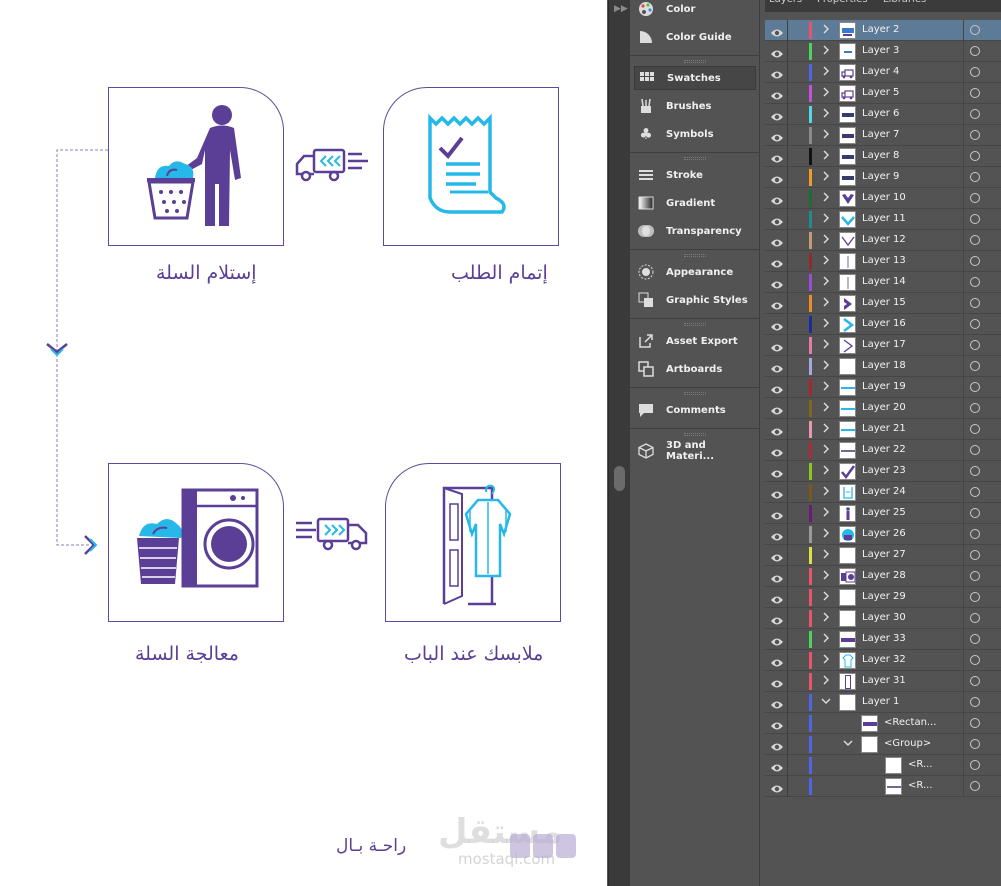 This screenshot has height=886, width=1001. Describe the element at coordinates (880, 29) in the screenshot. I see `layer-name: Layer 2` at that location.